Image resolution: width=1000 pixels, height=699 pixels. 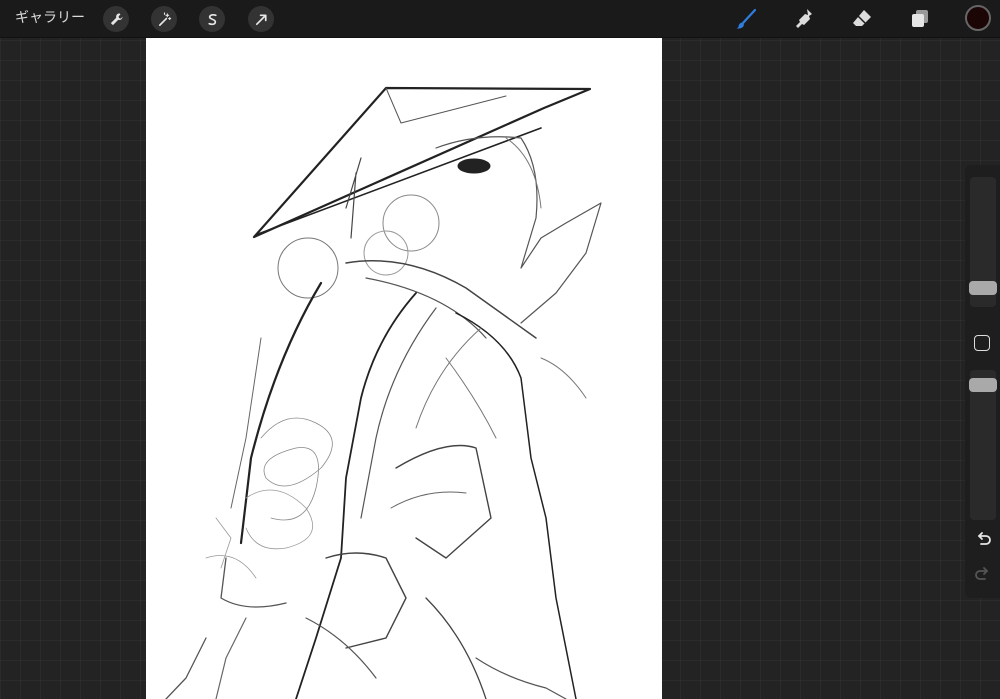 I want to click on undo-button, so click(x=983, y=540).